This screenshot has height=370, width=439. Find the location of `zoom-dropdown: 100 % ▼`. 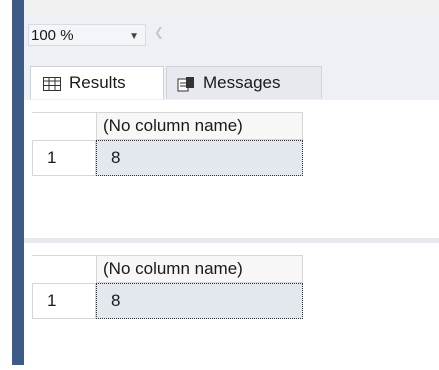

zoom-dropdown: 100 % ▼ is located at coordinates (87, 35).